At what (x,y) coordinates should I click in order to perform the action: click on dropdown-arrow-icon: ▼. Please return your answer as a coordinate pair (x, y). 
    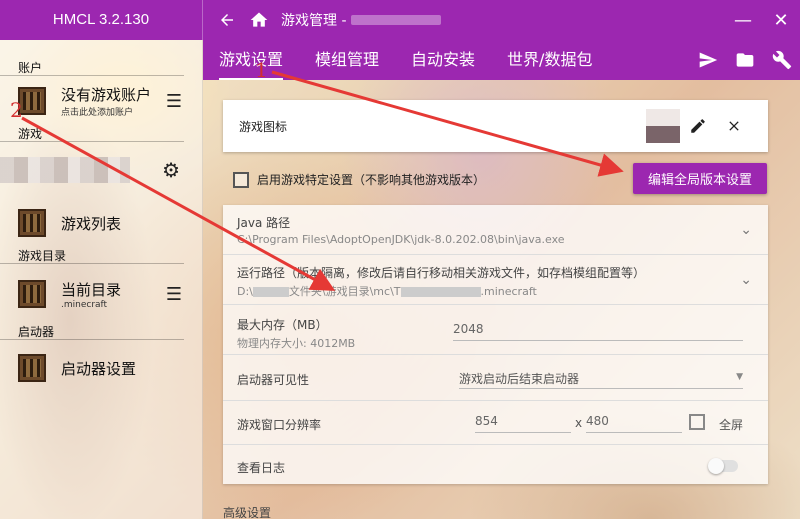
    Looking at the image, I should click on (739, 377).